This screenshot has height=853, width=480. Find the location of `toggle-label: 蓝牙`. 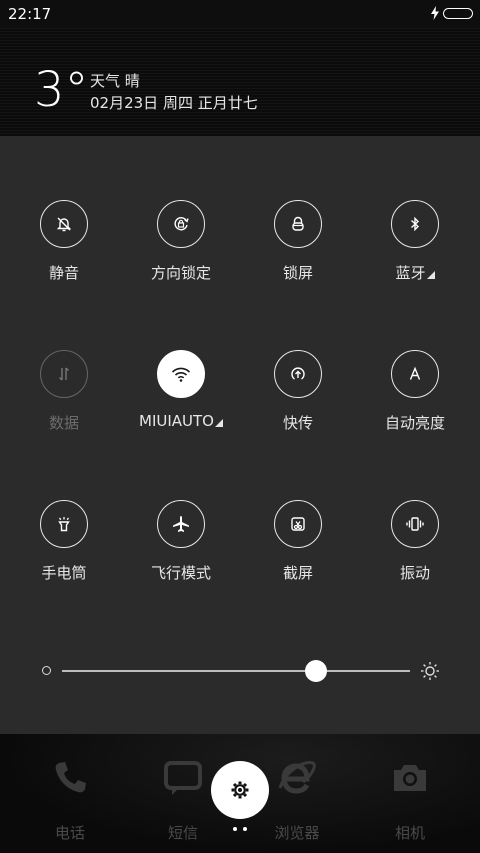

toggle-label: 蓝牙 is located at coordinates (410, 273).